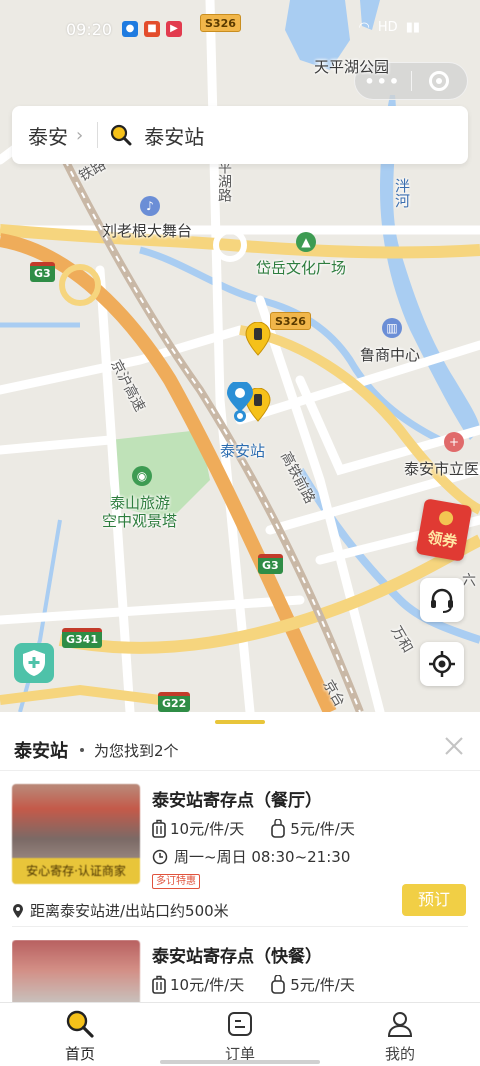 The width and height of the screenshot is (480, 1066). What do you see at coordinates (240, 926) in the screenshot?
I see `card-separator` at bounding box center [240, 926].